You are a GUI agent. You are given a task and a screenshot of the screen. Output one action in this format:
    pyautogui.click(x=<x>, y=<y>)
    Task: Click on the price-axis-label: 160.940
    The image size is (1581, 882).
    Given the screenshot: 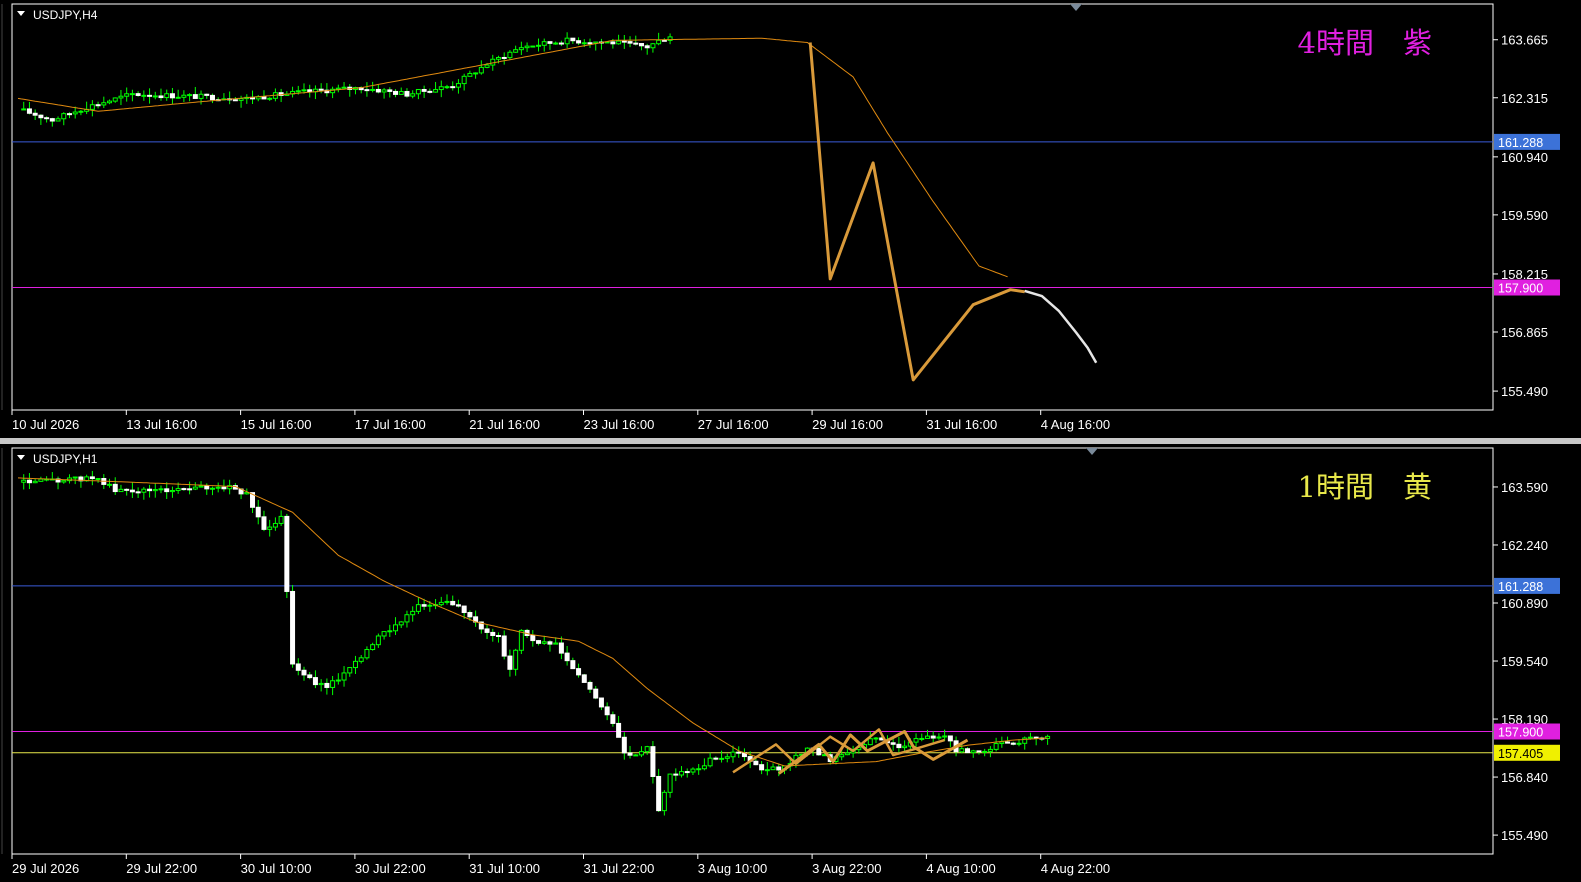 What is the action you would take?
    pyautogui.click(x=1524, y=157)
    